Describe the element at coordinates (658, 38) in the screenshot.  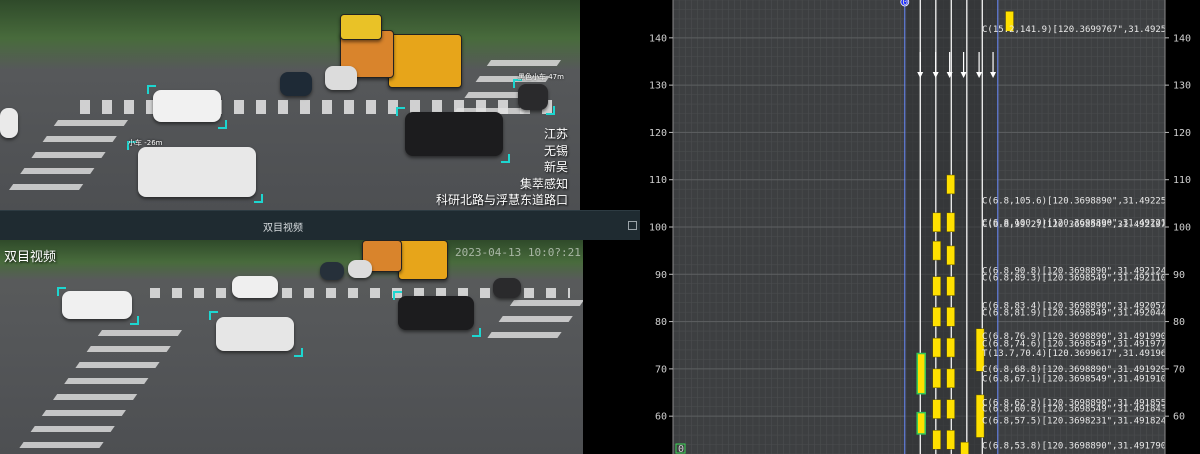
I see `left-tick-label: 140` at that location.